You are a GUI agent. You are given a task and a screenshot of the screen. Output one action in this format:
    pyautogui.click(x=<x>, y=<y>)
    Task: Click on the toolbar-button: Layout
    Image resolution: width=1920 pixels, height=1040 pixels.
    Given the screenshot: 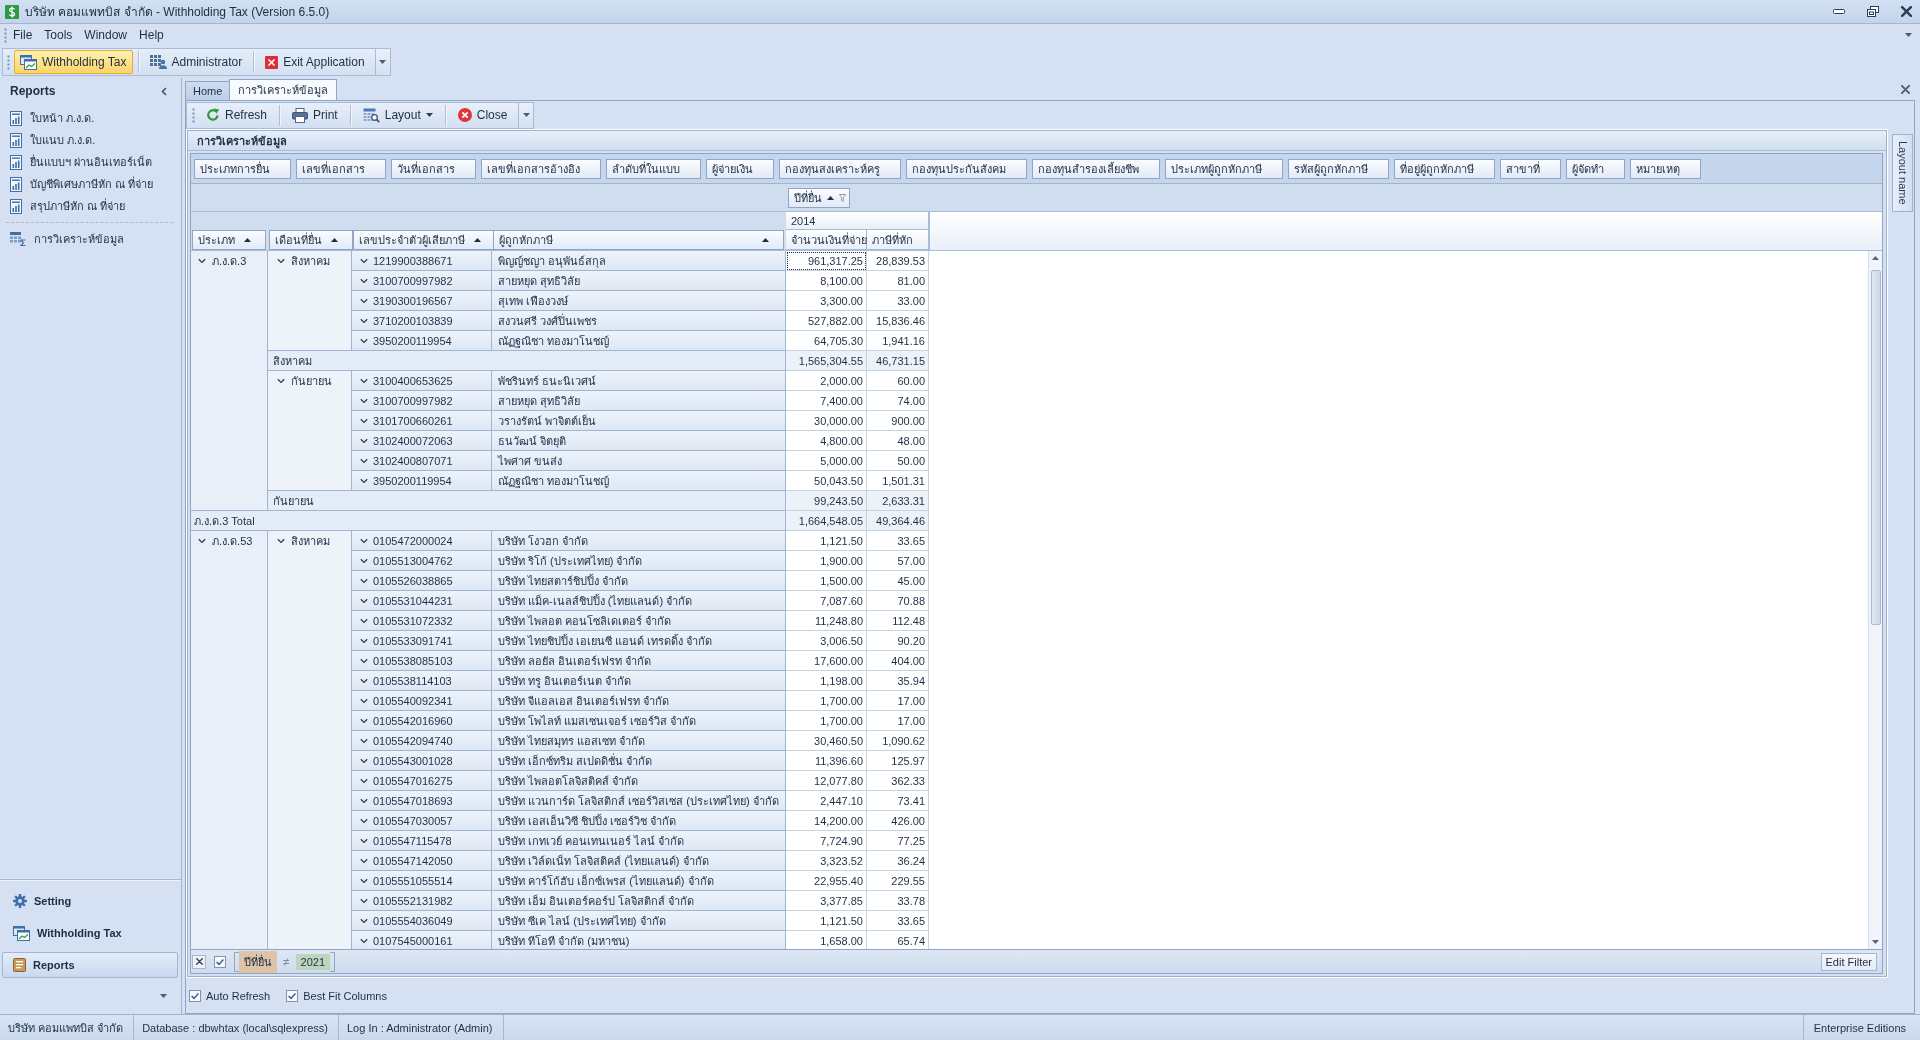 What is the action you would take?
    pyautogui.click(x=397, y=115)
    